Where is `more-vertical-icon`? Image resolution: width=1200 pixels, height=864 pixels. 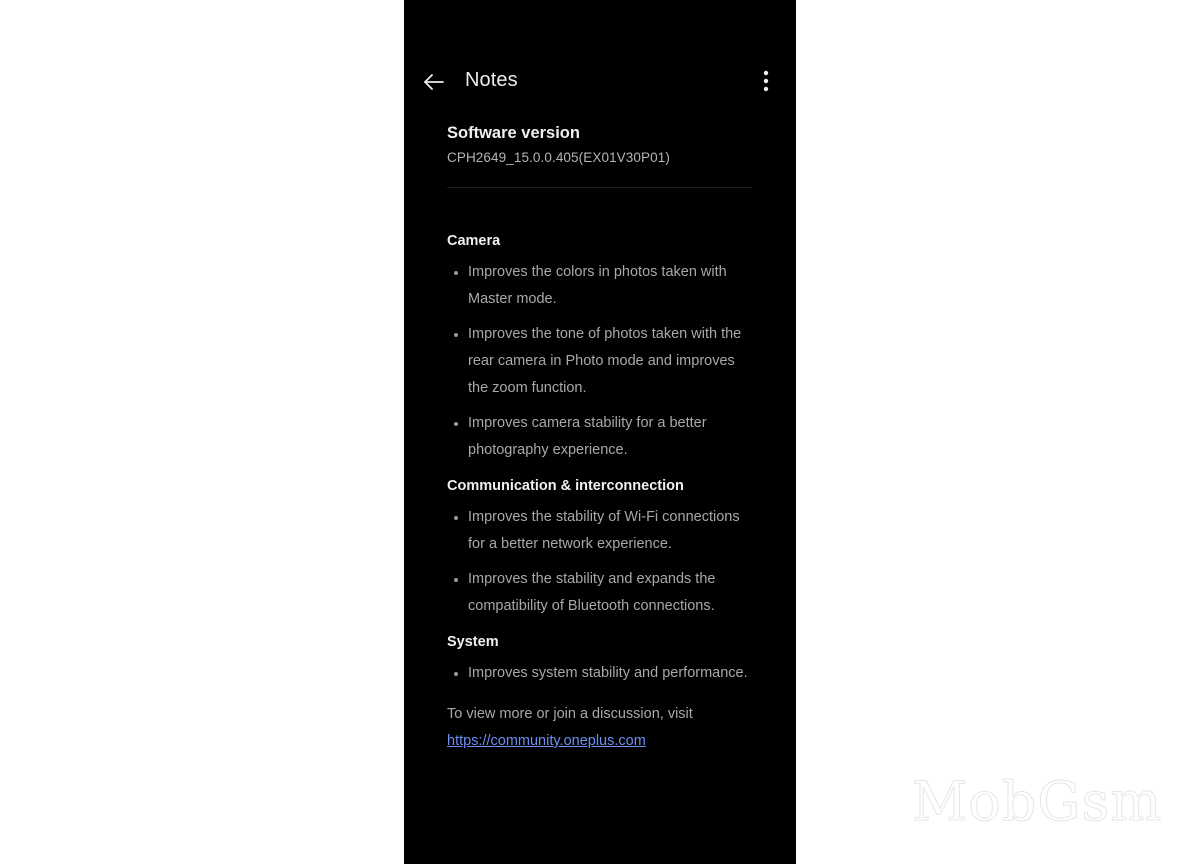
more-vertical-icon is located at coordinates (766, 85).